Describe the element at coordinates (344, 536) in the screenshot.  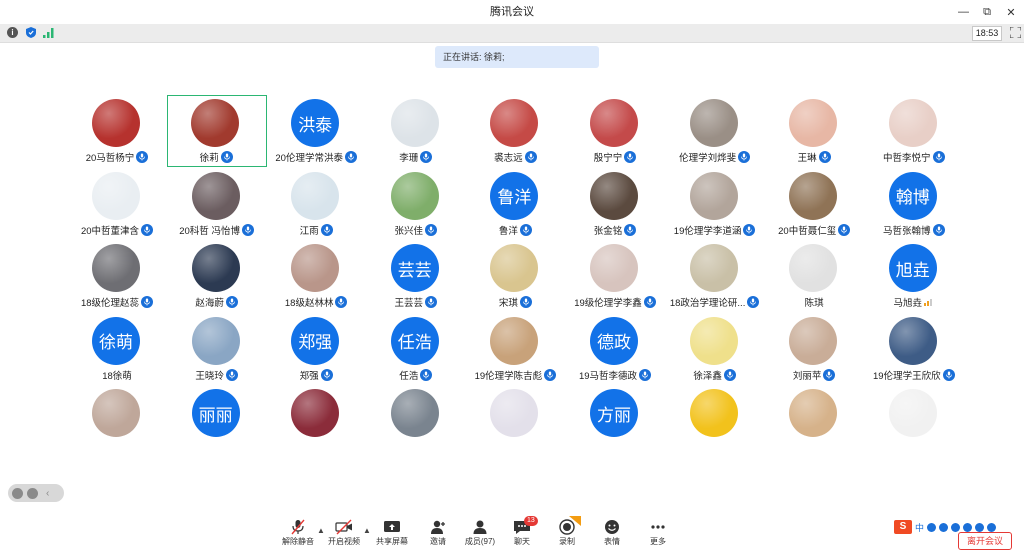
I see `video-button: 开启视频` at that location.